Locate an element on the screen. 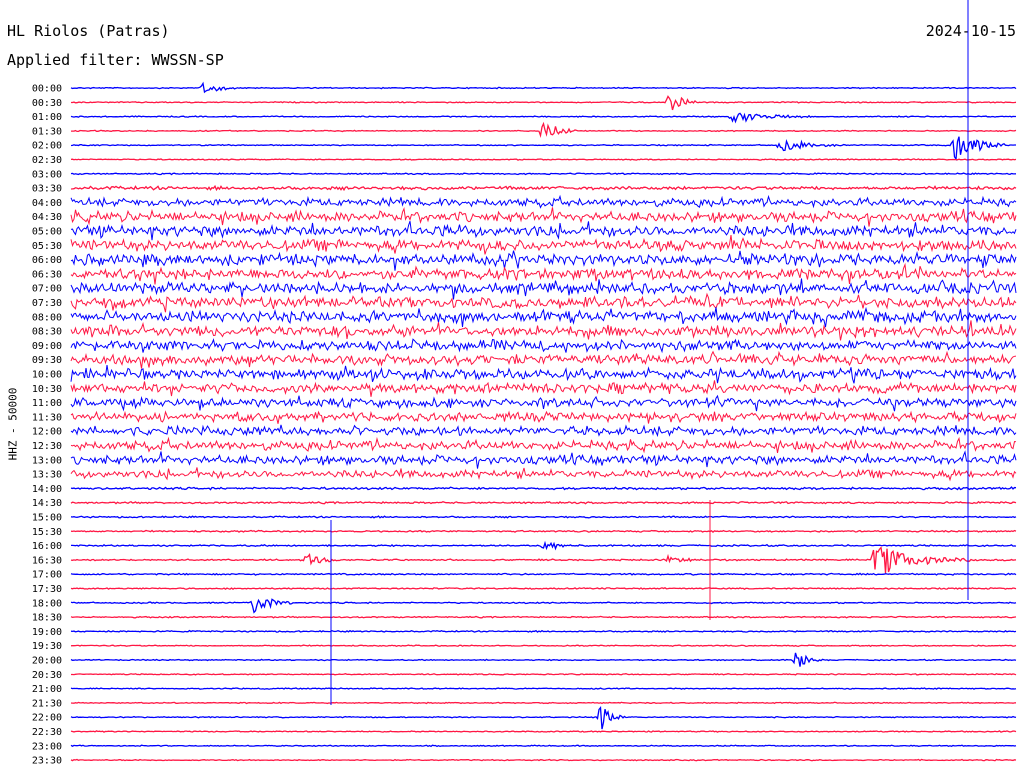 The width and height of the screenshot is (1024, 780). row-time-label: 02:00 is located at coordinates (47, 146).